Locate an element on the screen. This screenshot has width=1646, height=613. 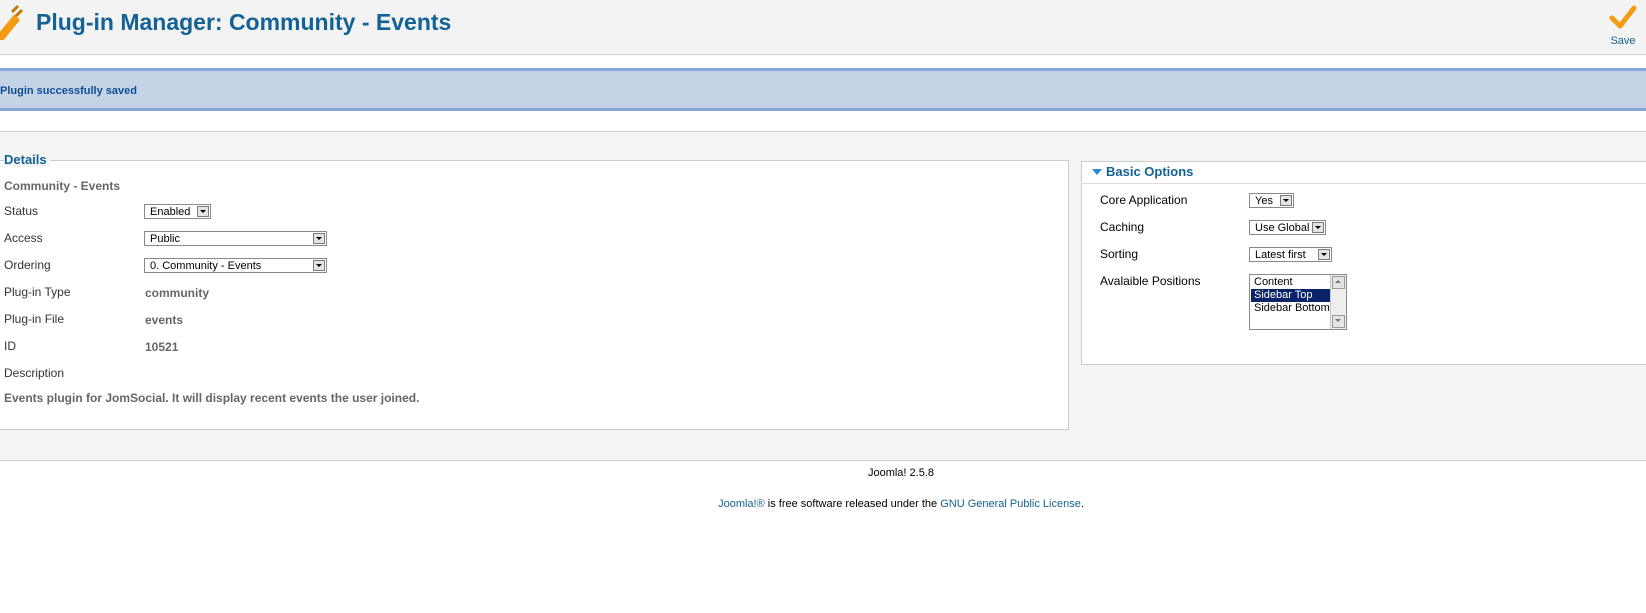
access-label: Access is located at coordinates (23, 238).